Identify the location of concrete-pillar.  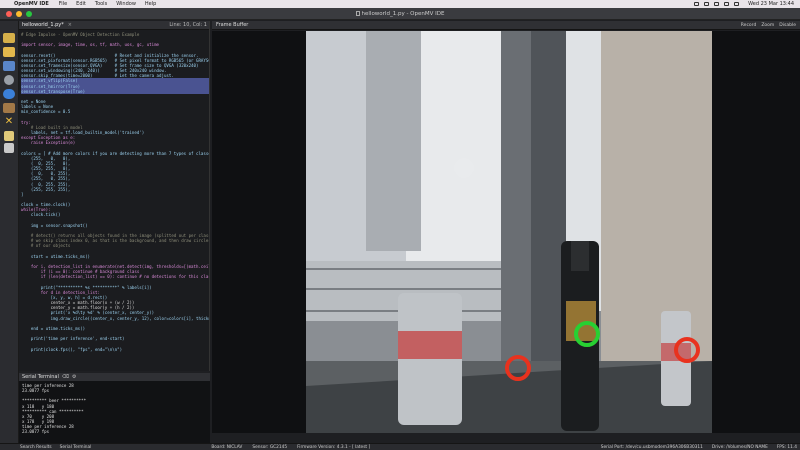
(393, 141).